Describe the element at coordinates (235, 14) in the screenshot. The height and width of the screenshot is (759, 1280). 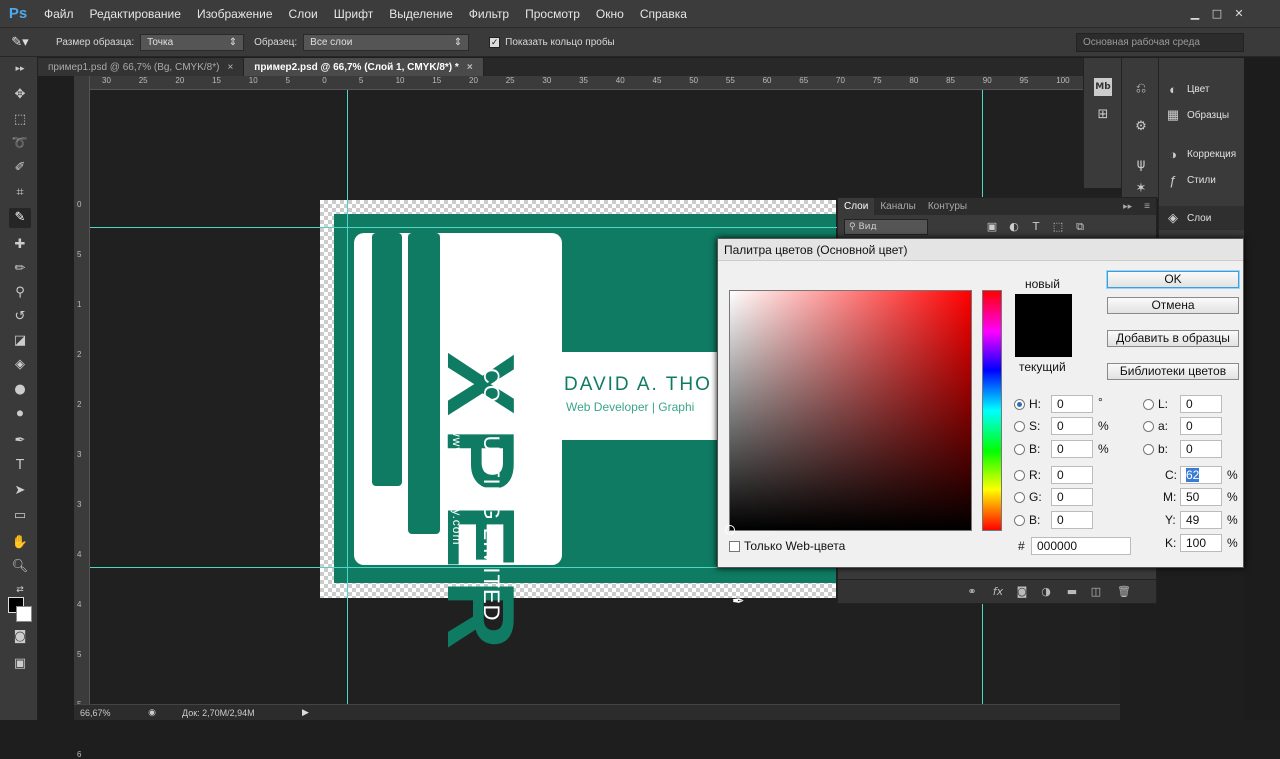
I see `menu-image: Изображение` at that location.